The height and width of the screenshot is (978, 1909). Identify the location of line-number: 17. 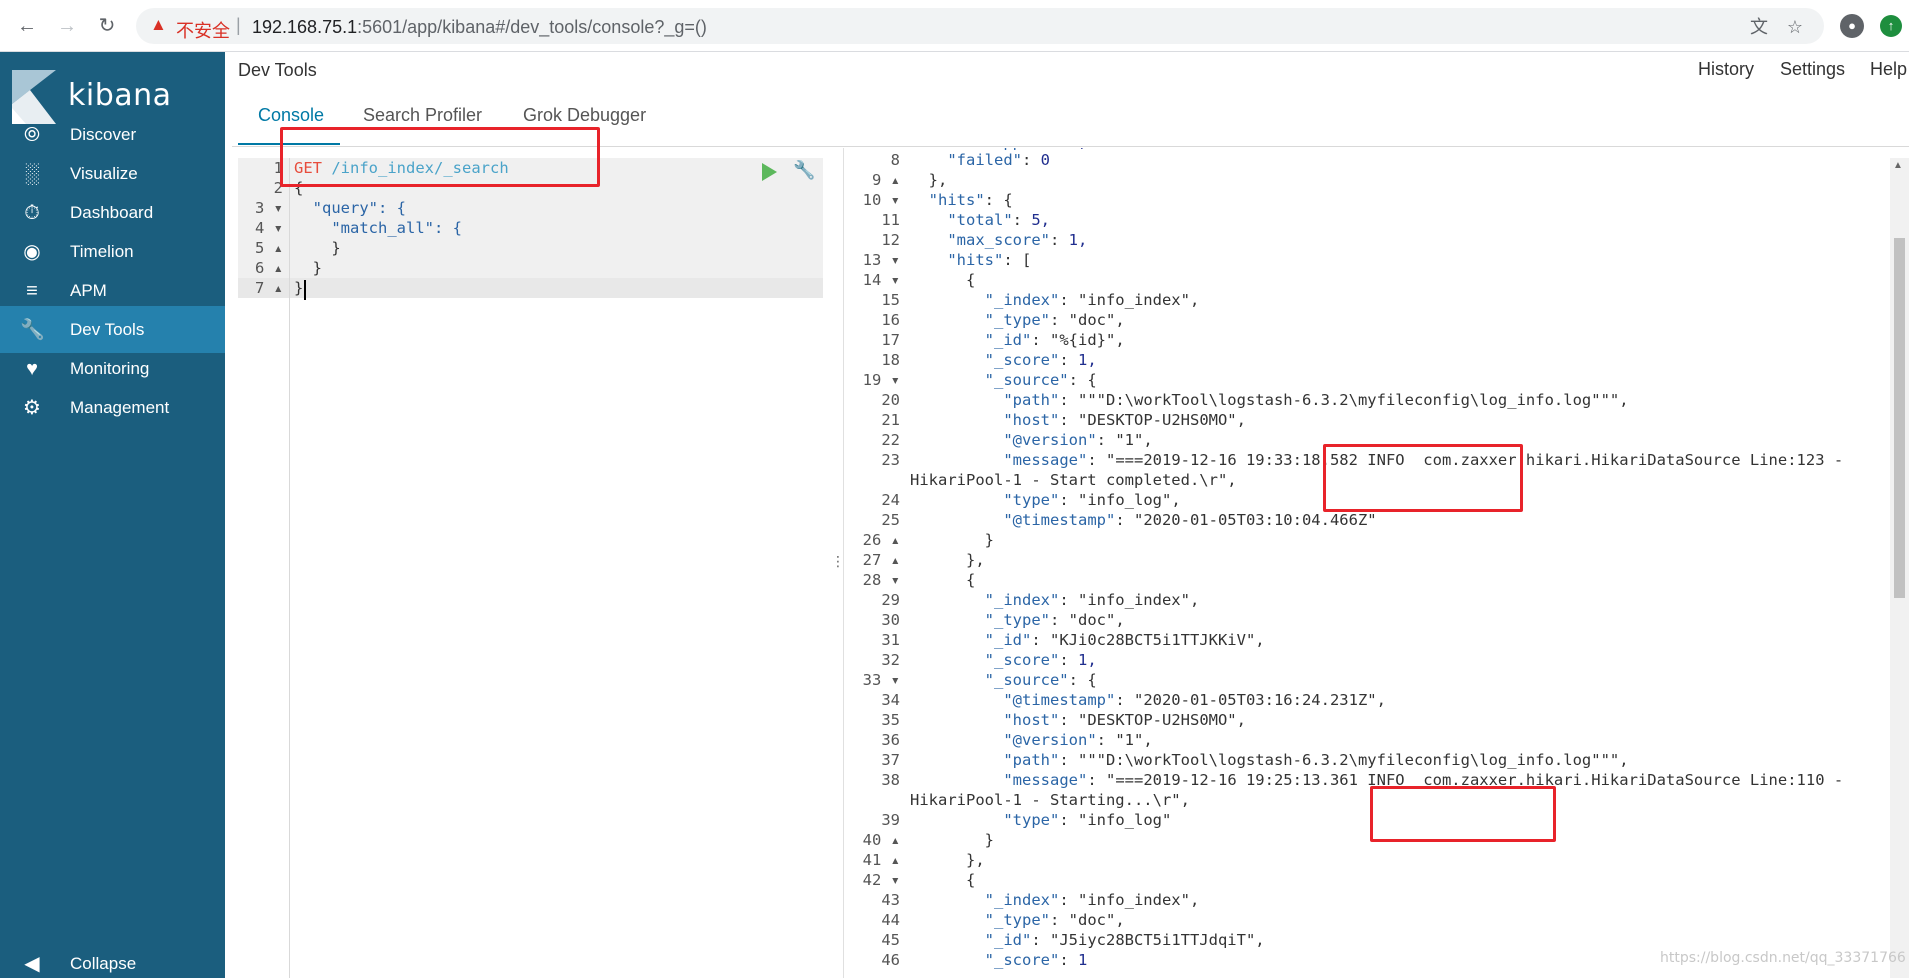
(890, 340).